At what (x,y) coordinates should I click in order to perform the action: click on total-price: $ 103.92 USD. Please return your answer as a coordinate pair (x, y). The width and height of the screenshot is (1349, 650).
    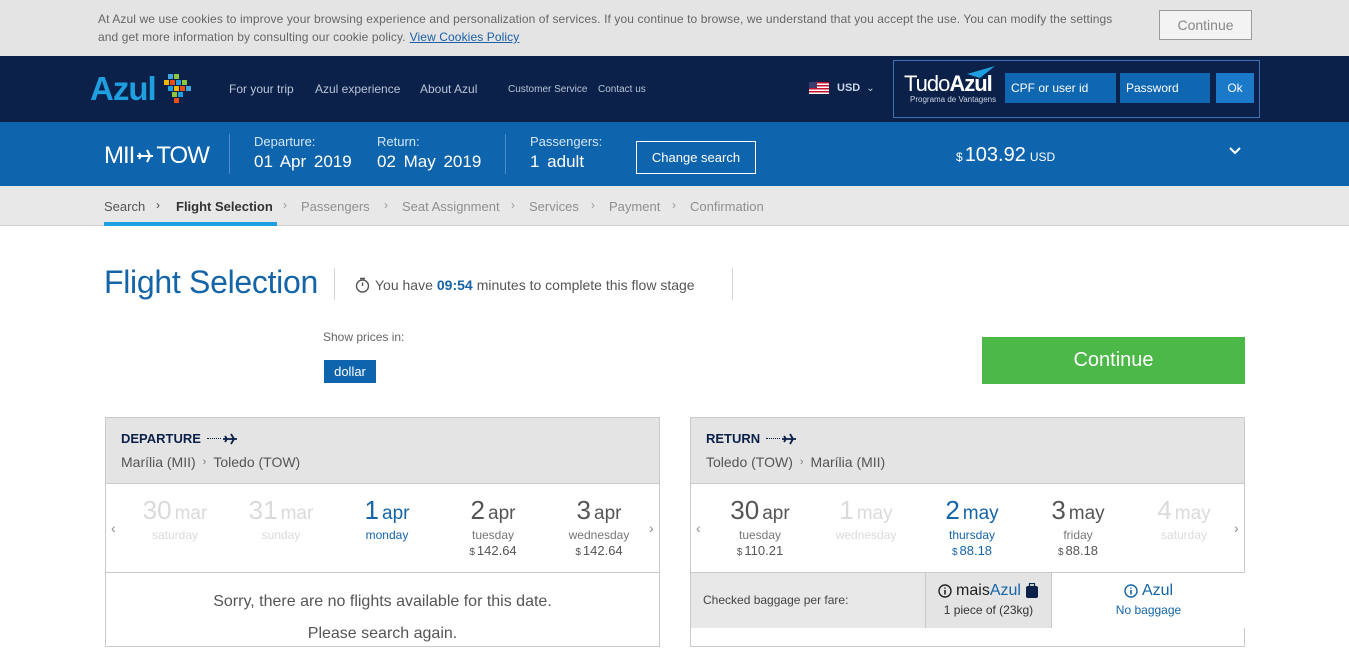
    Looking at the image, I should click on (1005, 155).